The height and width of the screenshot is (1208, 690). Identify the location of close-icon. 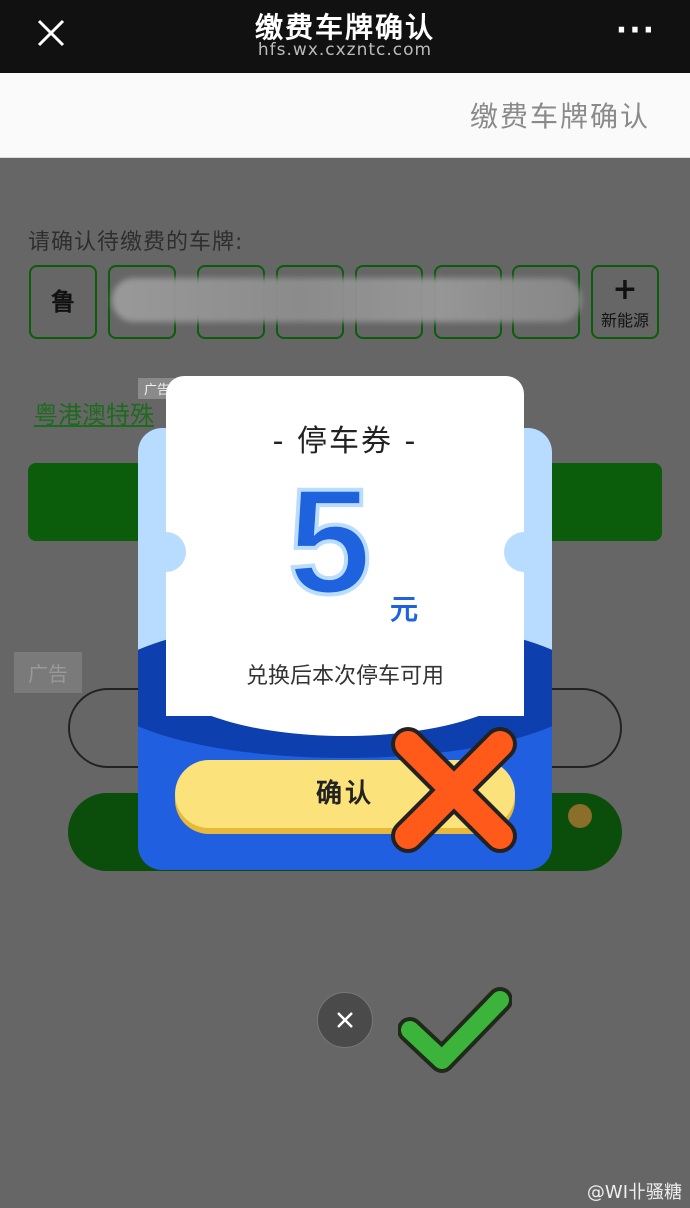
(345, 1020).